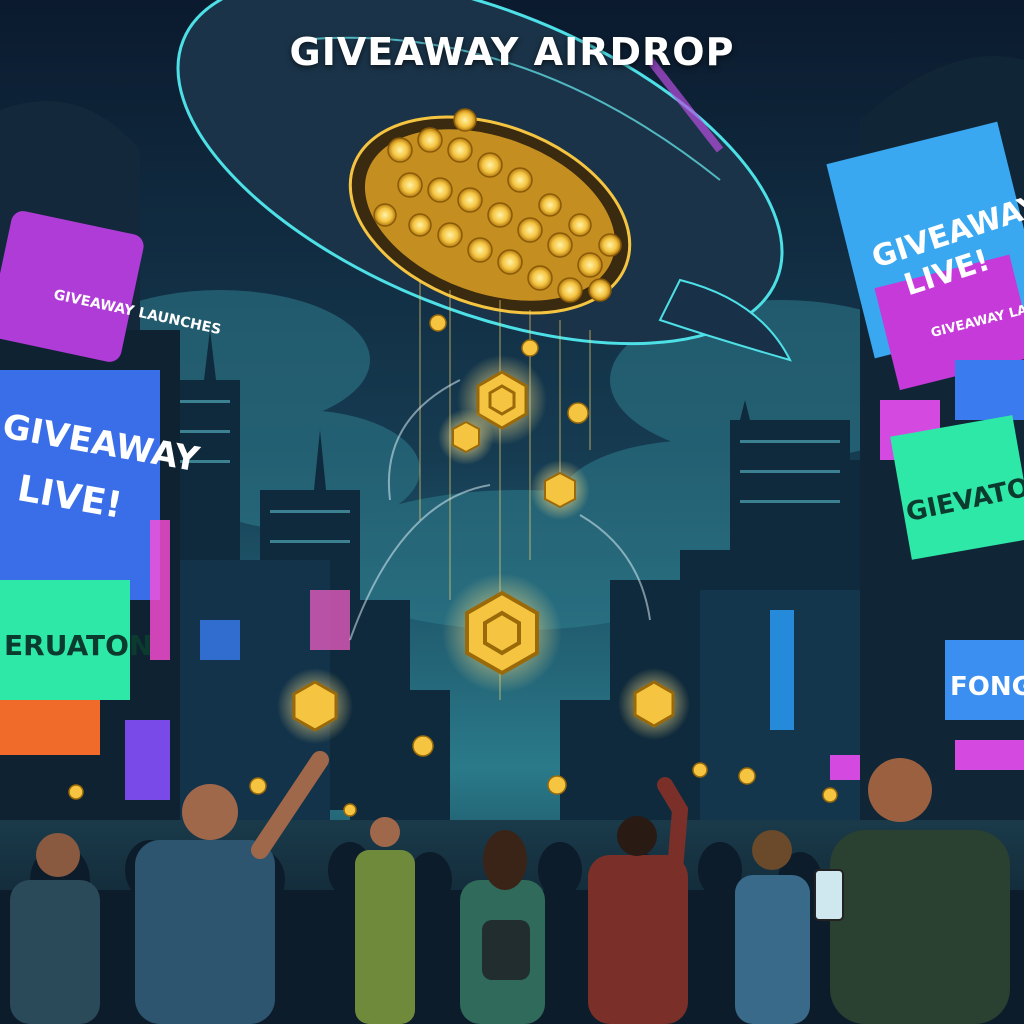  Describe the element at coordinates (987, 687) in the screenshot. I see `sign-right-blue: FONG` at that location.